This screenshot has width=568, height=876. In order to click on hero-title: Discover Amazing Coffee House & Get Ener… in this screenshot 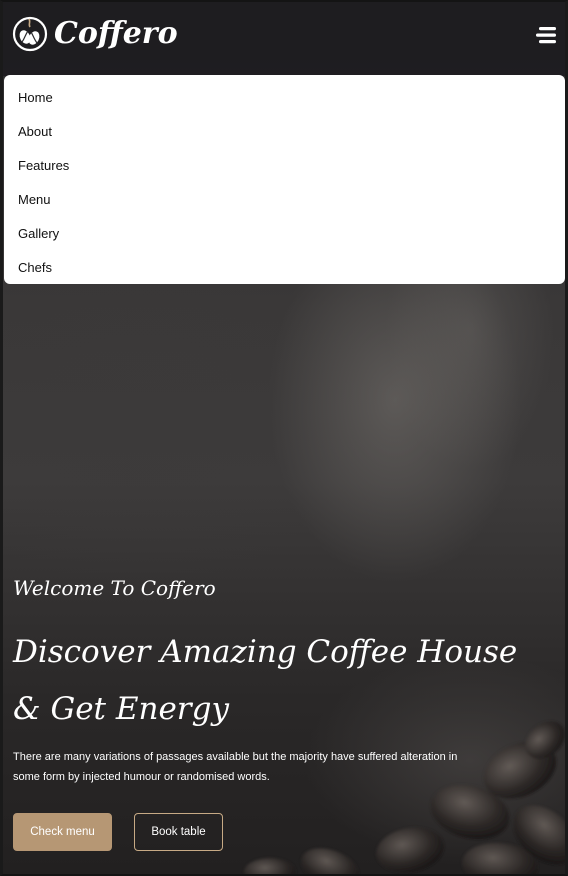, I will do `click(273, 681)`.